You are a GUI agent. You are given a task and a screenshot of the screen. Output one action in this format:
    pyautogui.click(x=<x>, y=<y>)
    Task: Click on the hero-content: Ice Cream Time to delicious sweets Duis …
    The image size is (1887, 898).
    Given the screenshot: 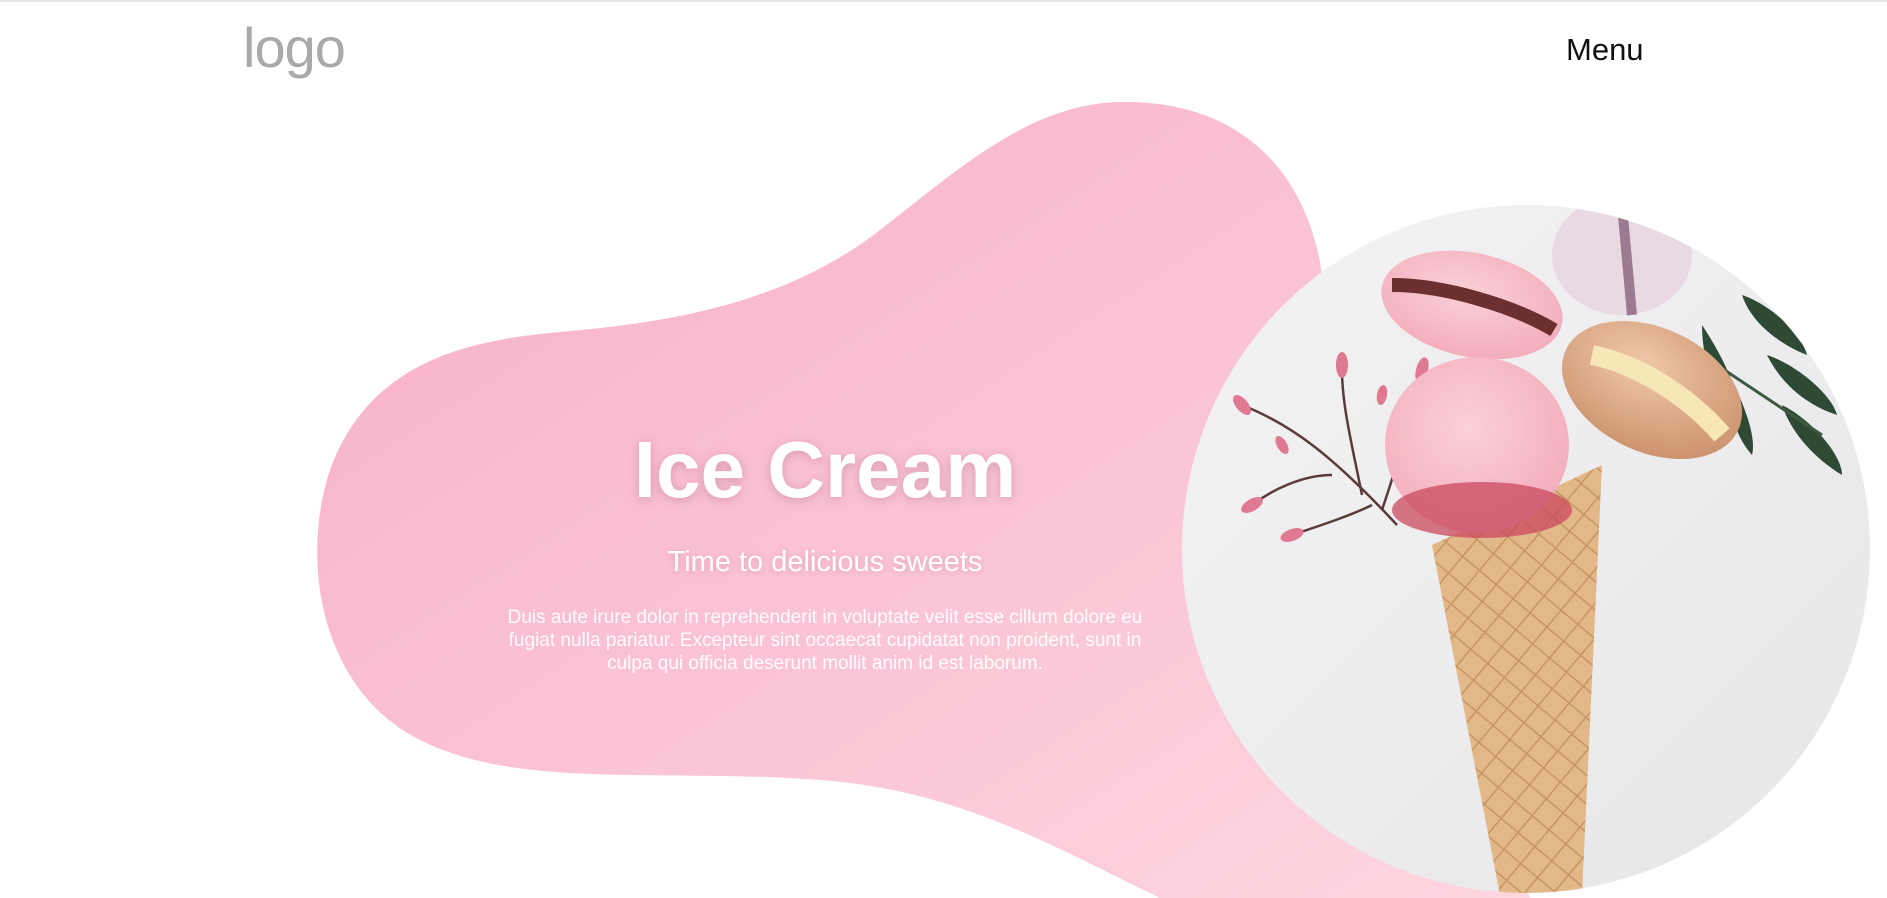 What is the action you would take?
    pyautogui.click(x=825, y=547)
    